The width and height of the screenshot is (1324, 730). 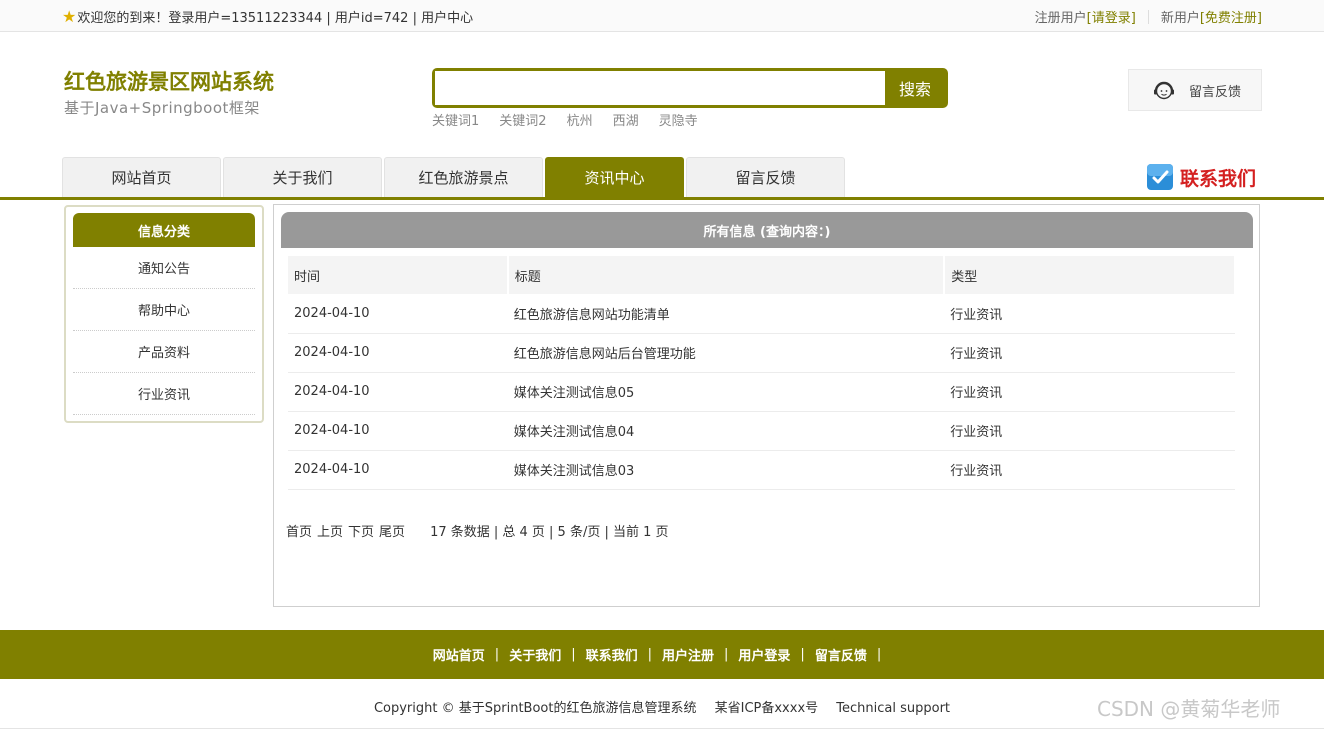 I want to click on feedback-button: 留言反馈, so click(x=1195, y=90).